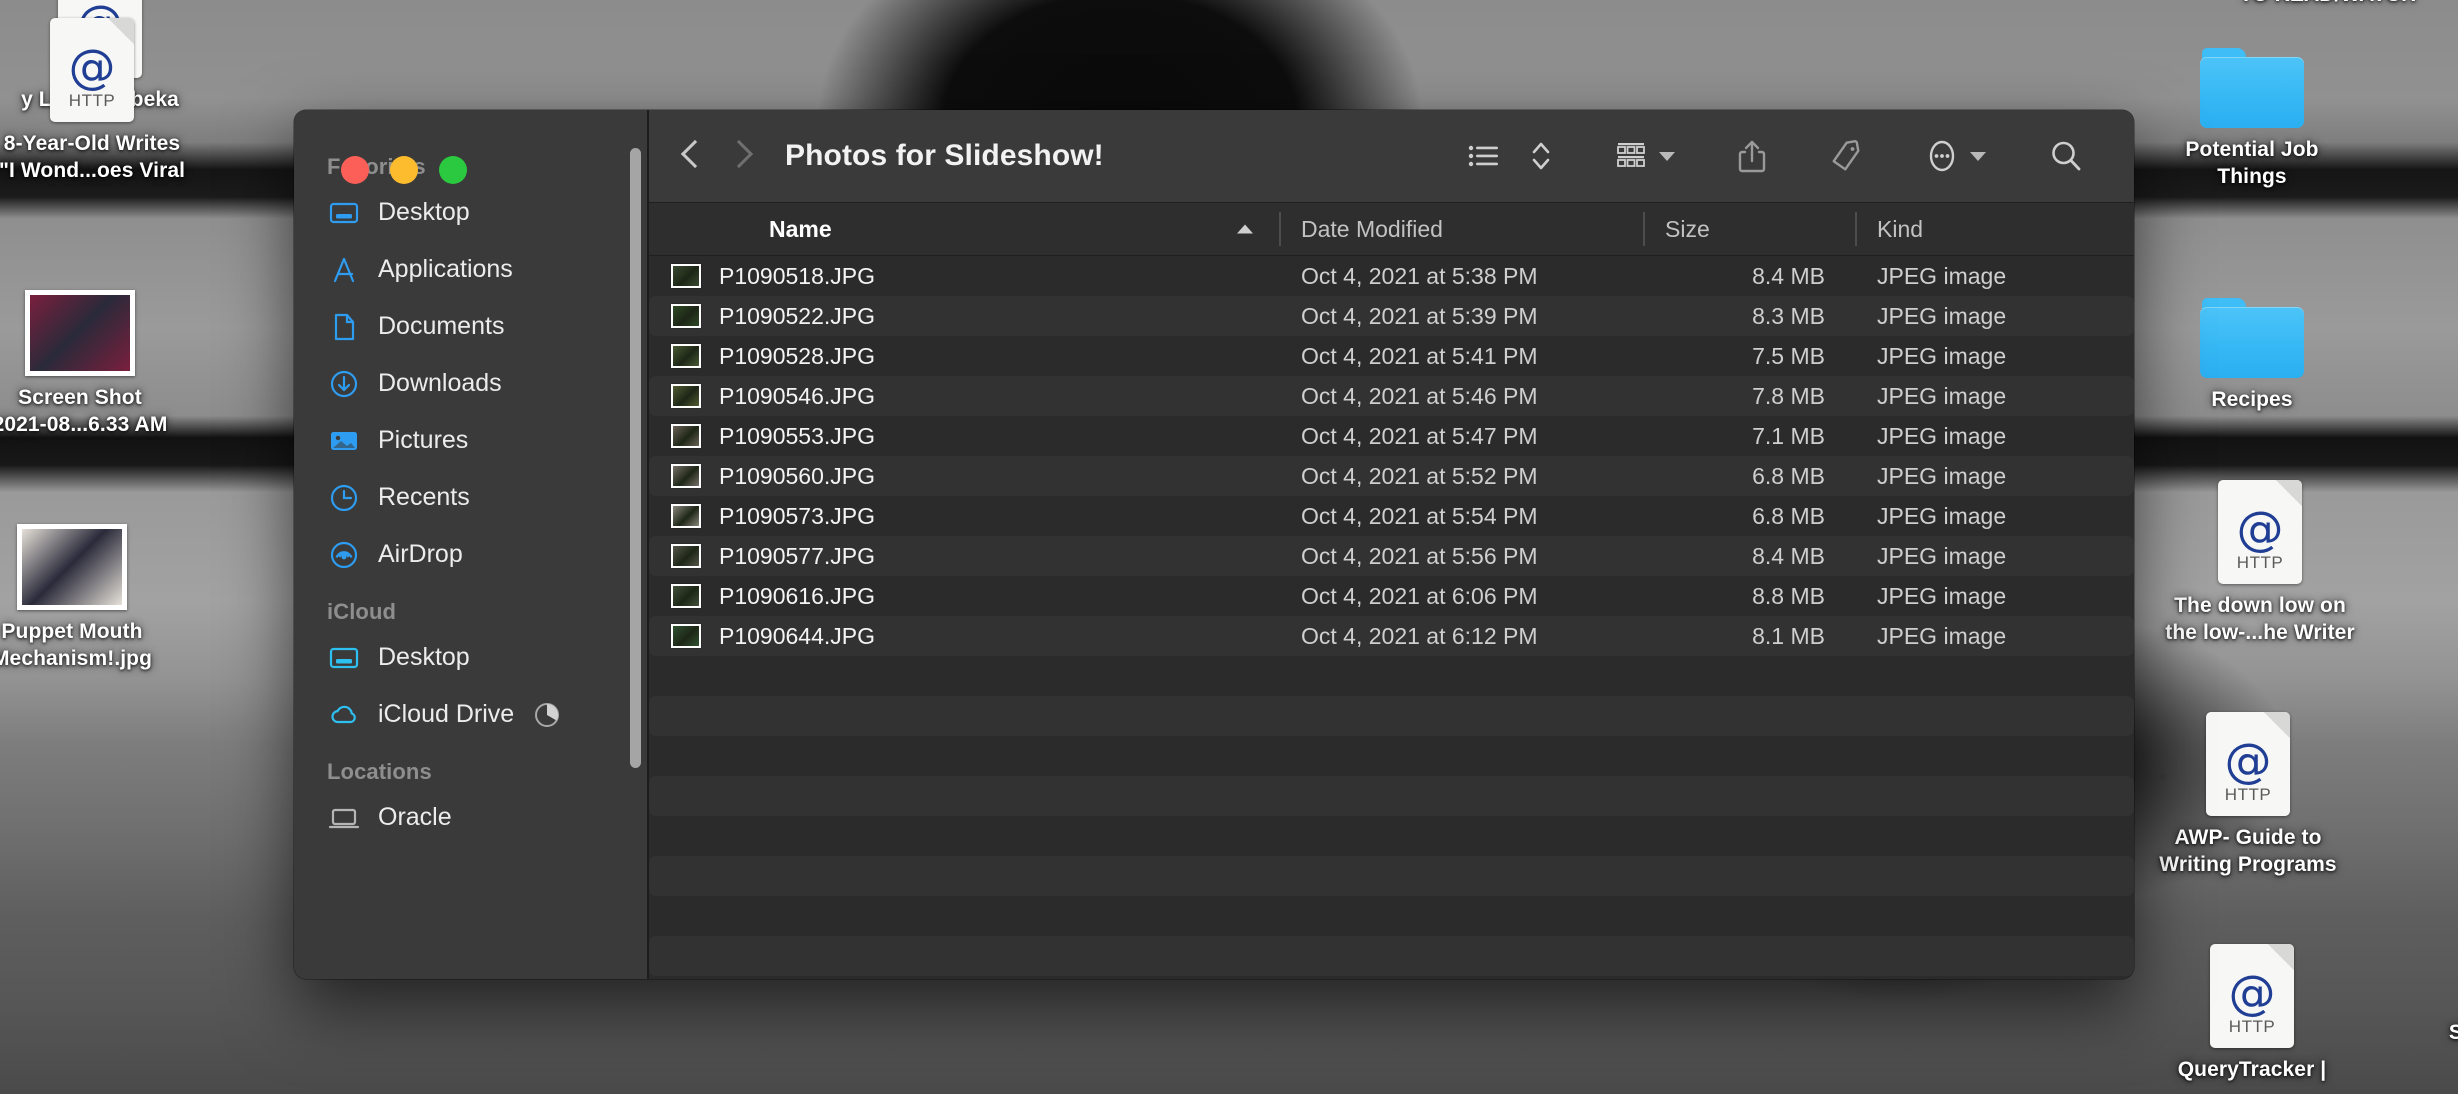 This screenshot has width=2458, height=1094. Describe the element at coordinates (453, 170) in the screenshot. I see `zoom-button` at that location.